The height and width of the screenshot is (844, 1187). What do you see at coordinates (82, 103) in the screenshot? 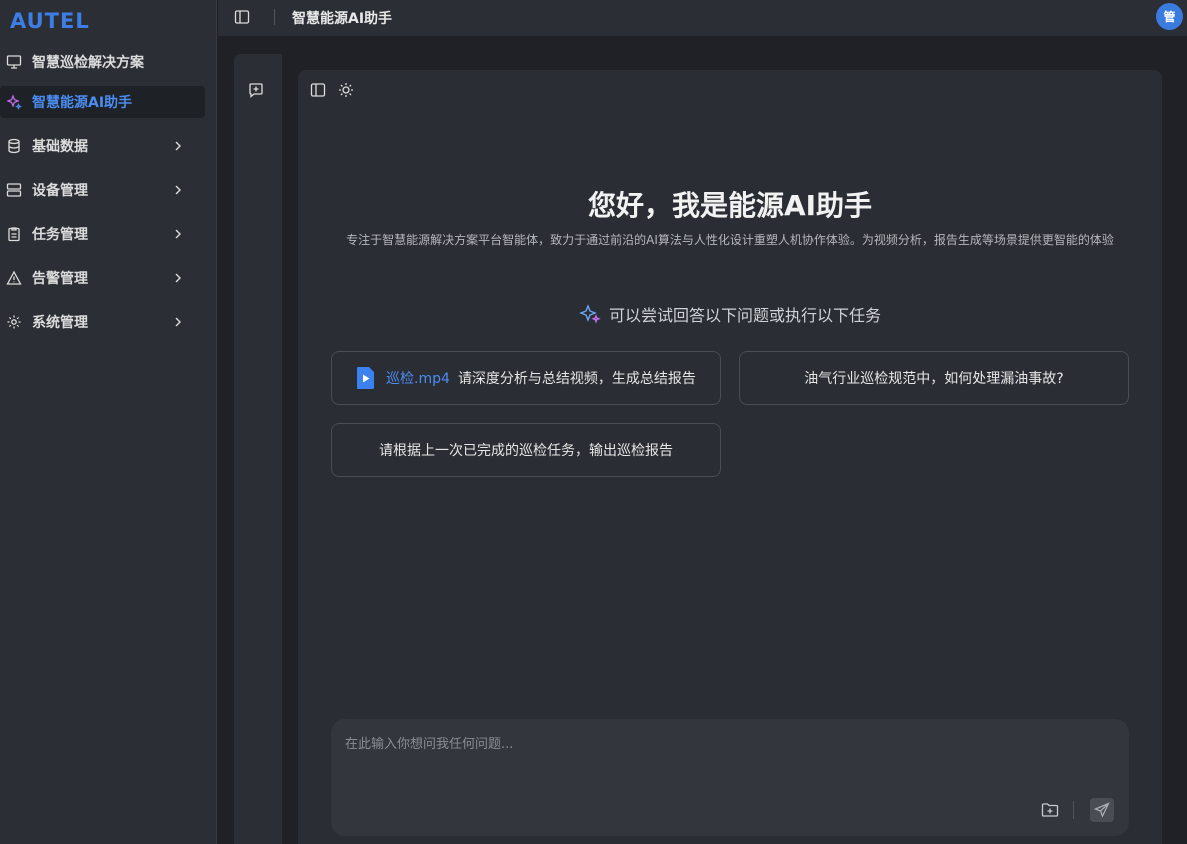
I see `sidebar-item-label: 智慧能源AI助手` at bounding box center [82, 103].